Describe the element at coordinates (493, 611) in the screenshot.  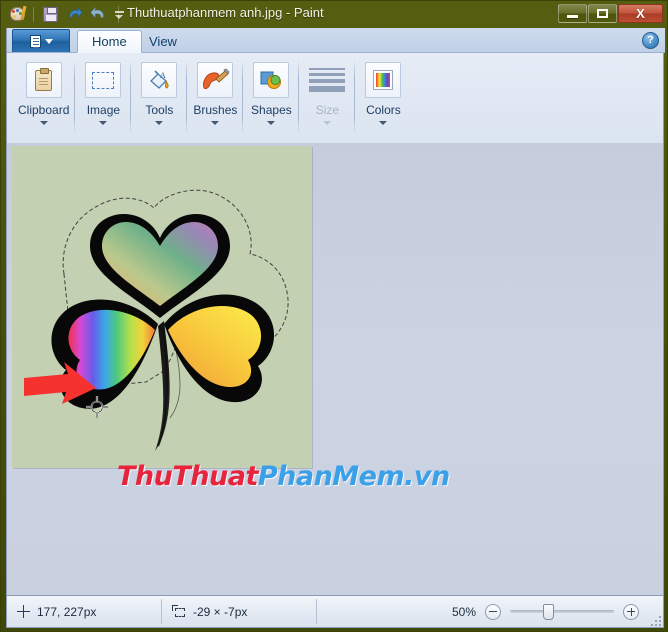
I see `zoom-out-button` at that location.